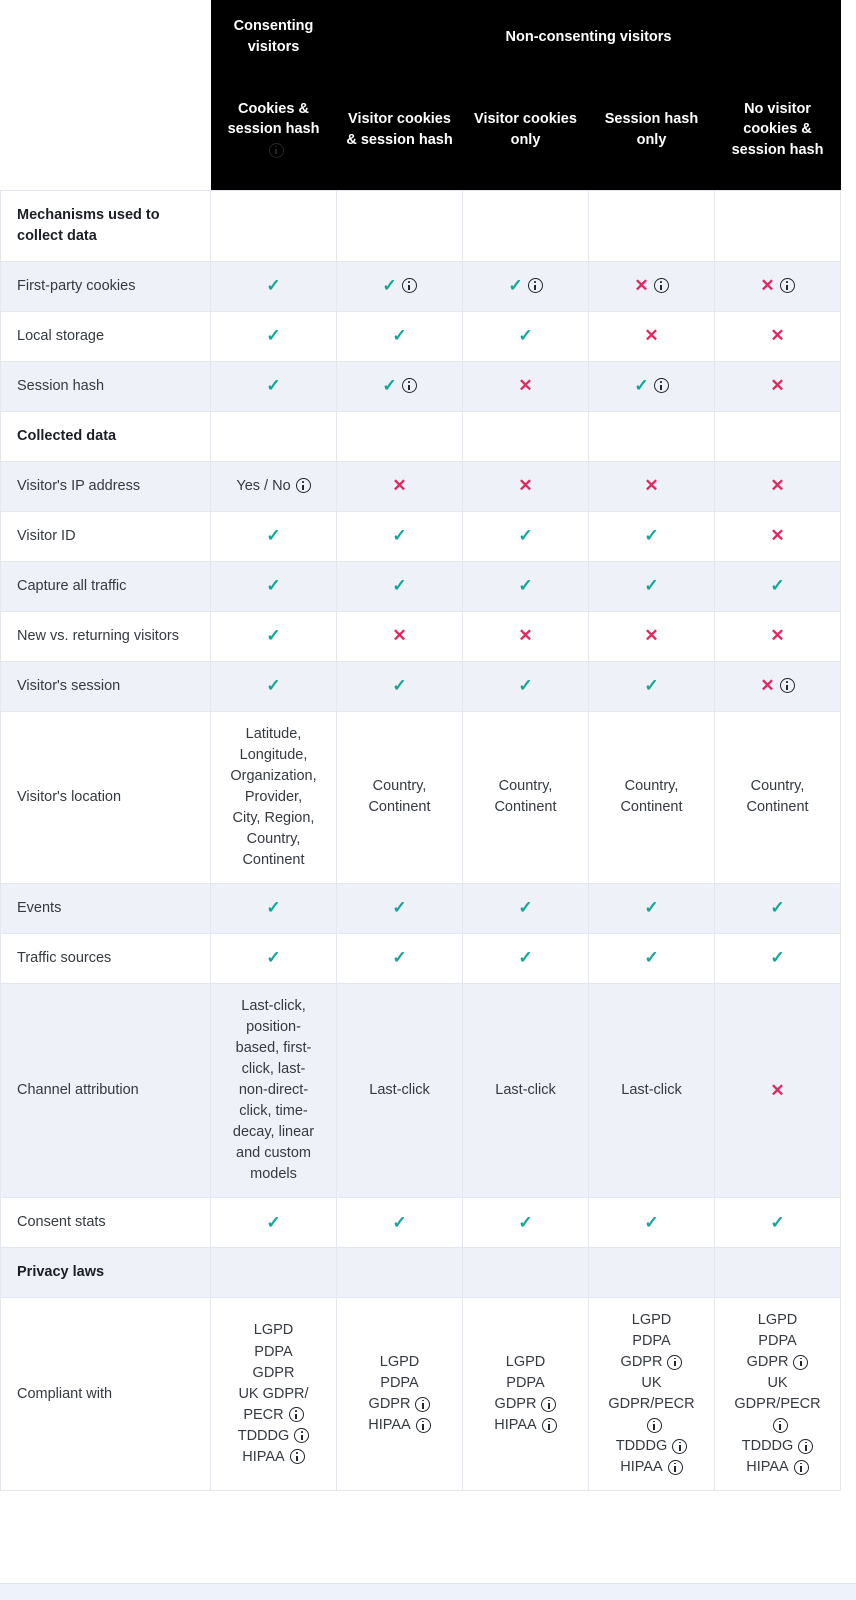 The image size is (856, 1600). I want to click on cell-text-line: and custom, so click(273, 1152).